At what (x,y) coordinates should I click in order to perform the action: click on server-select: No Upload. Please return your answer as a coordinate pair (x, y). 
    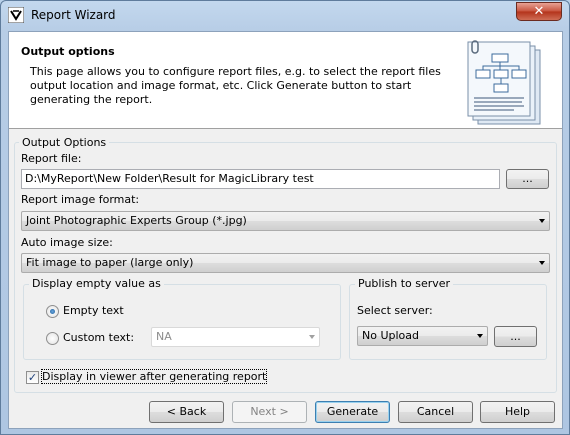
    Looking at the image, I should click on (422, 336).